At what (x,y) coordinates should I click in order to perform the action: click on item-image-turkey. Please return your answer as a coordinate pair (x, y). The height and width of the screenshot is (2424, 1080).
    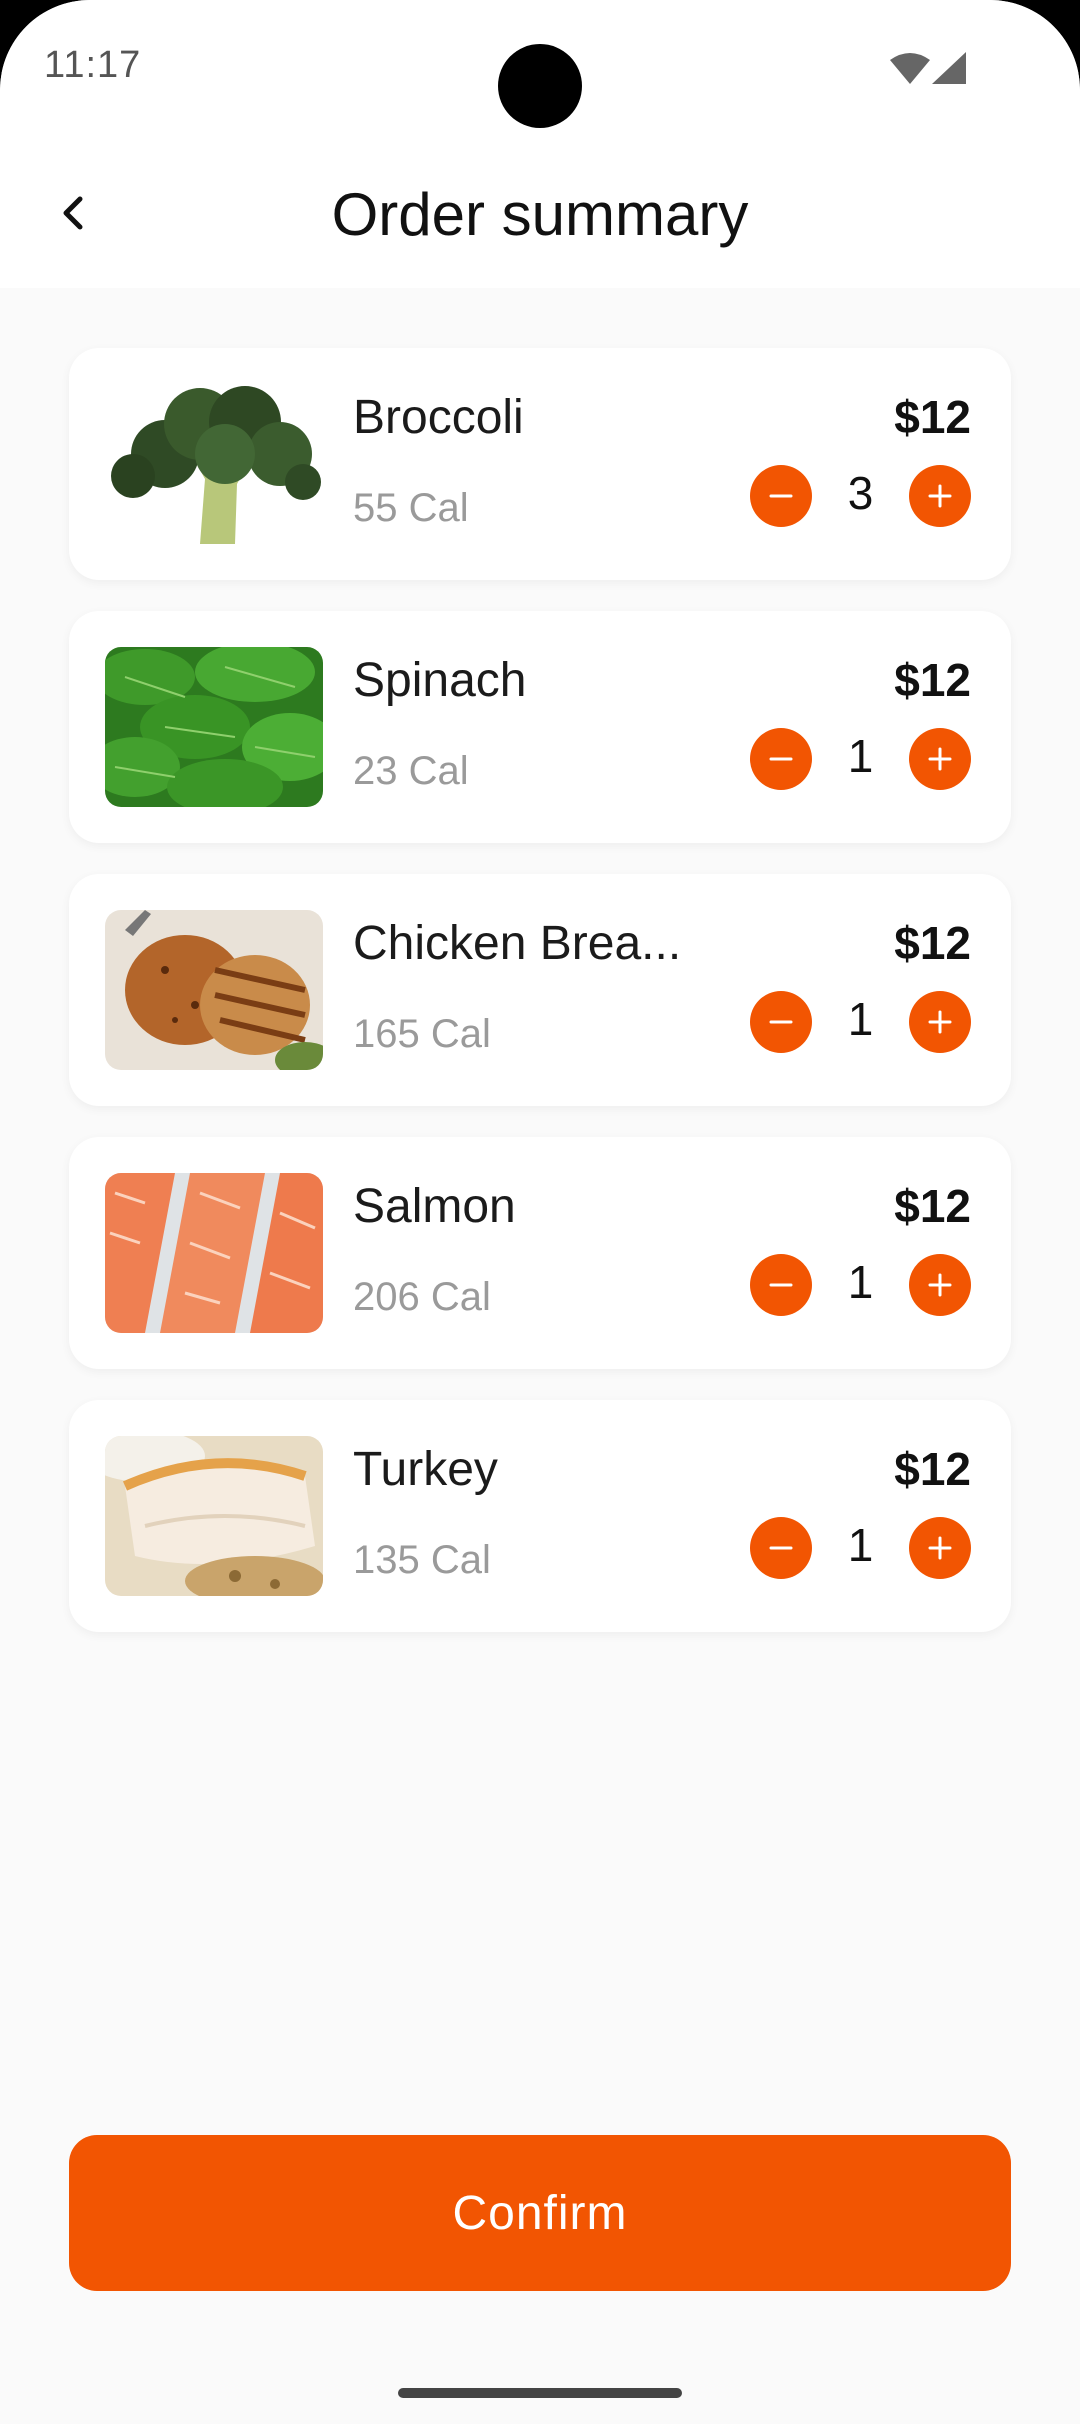
    Looking at the image, I should click on (214, 1516).